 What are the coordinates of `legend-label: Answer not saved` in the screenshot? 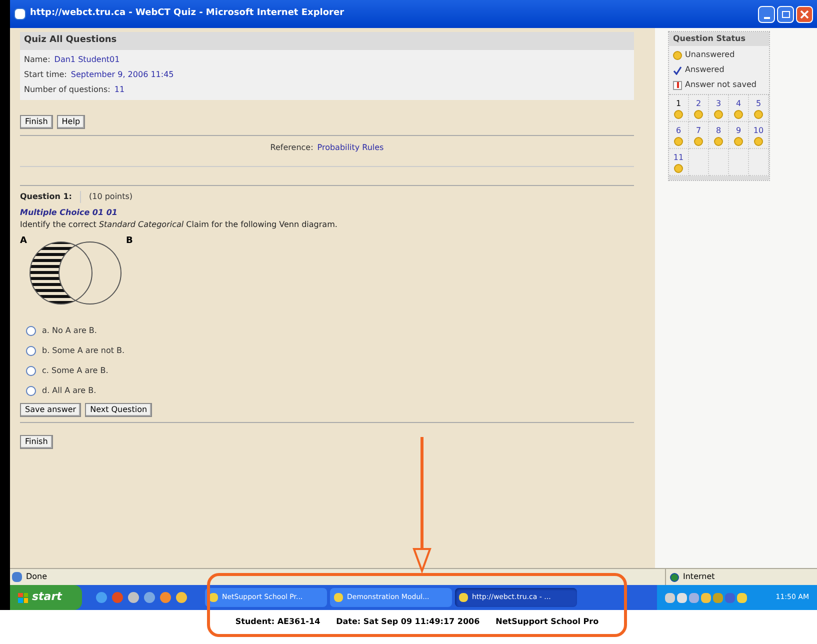 It's located at (720, 85).